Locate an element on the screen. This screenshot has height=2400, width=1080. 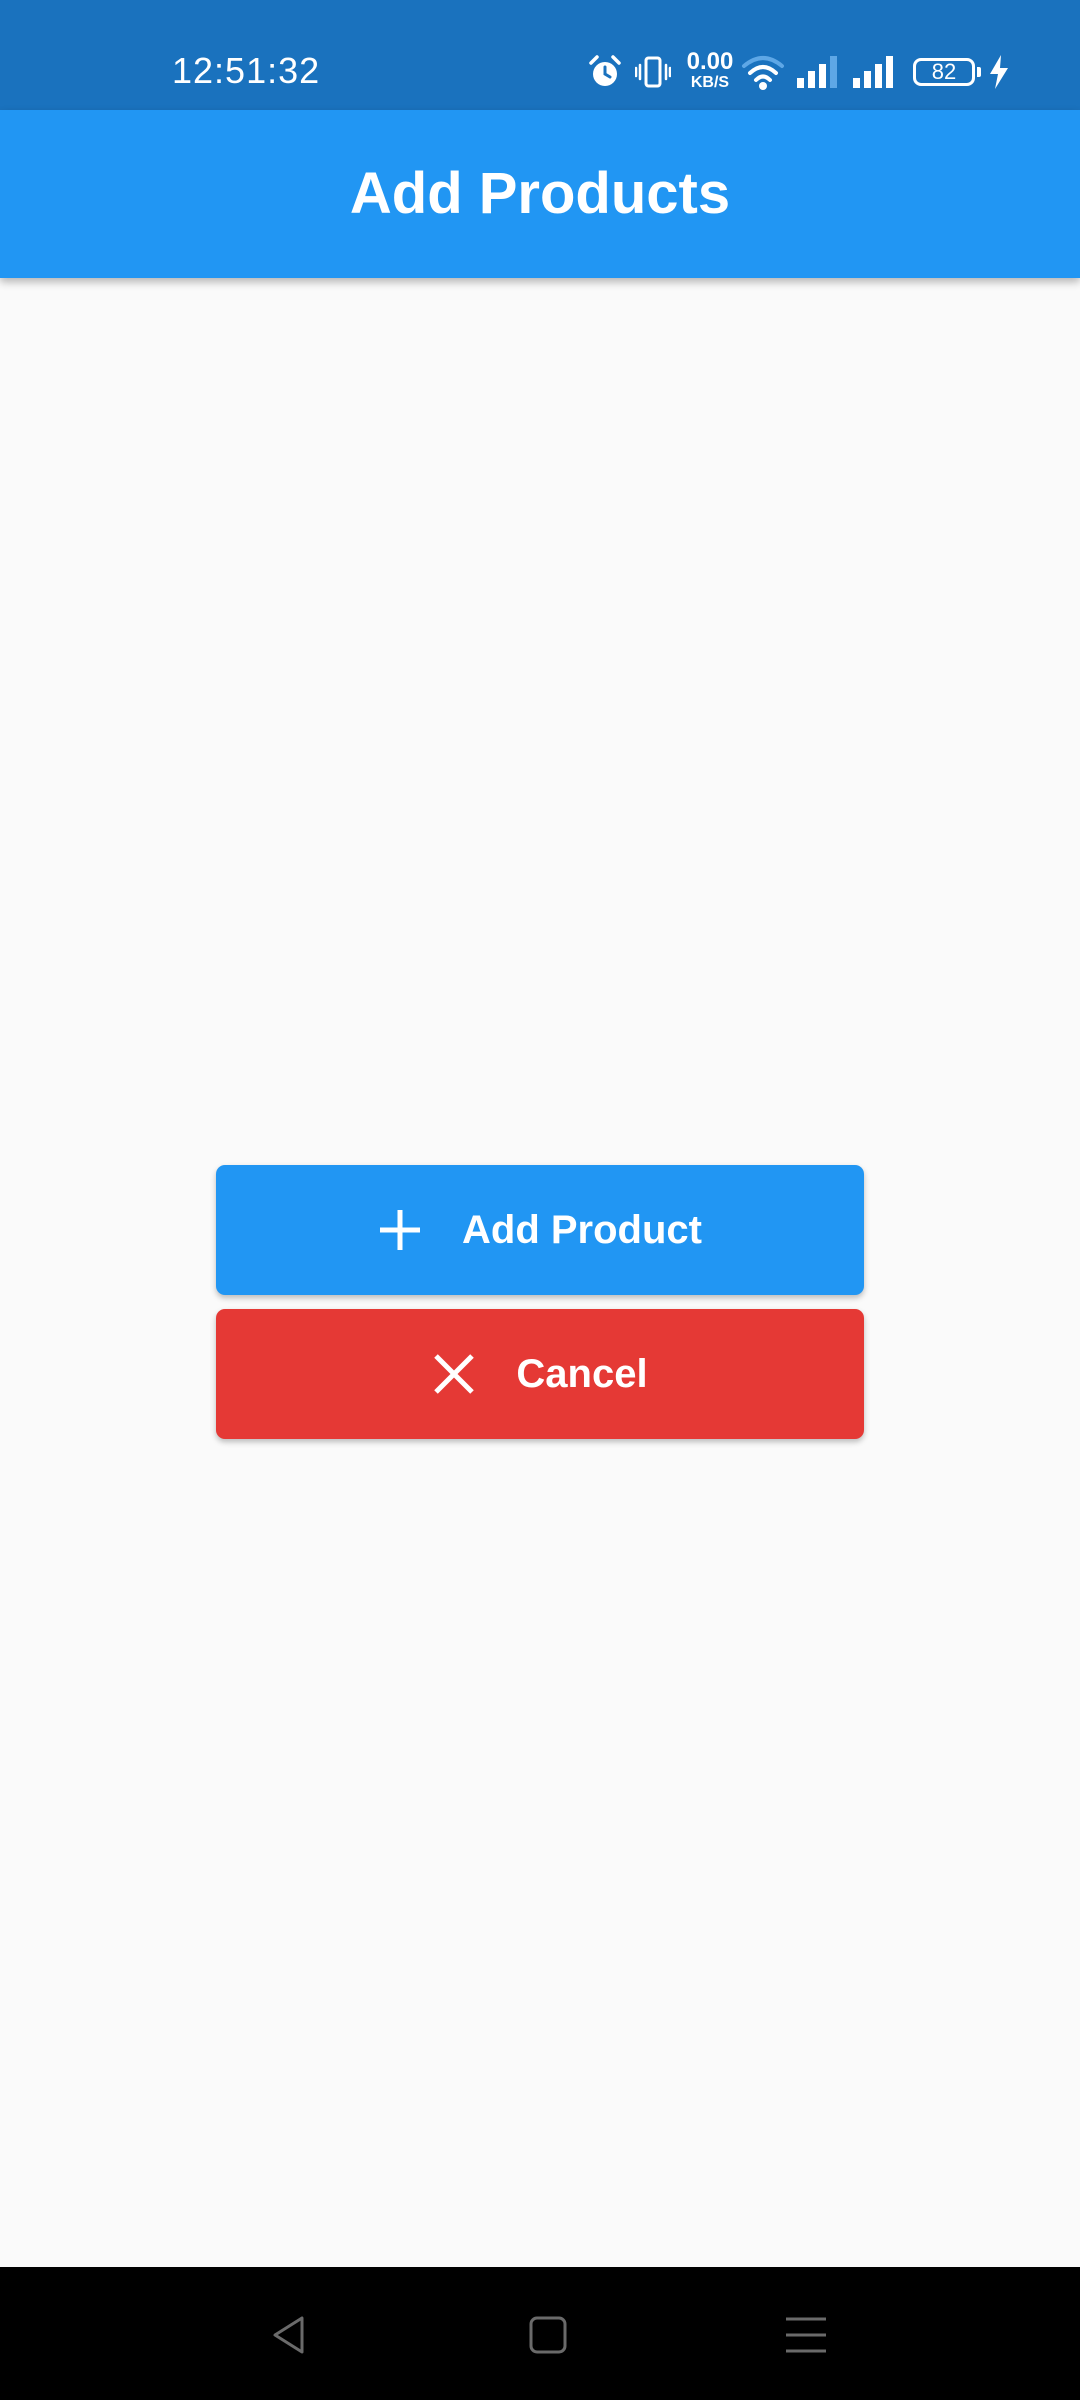
add-product-label: Add Product is located at coordinates (582, 1229).